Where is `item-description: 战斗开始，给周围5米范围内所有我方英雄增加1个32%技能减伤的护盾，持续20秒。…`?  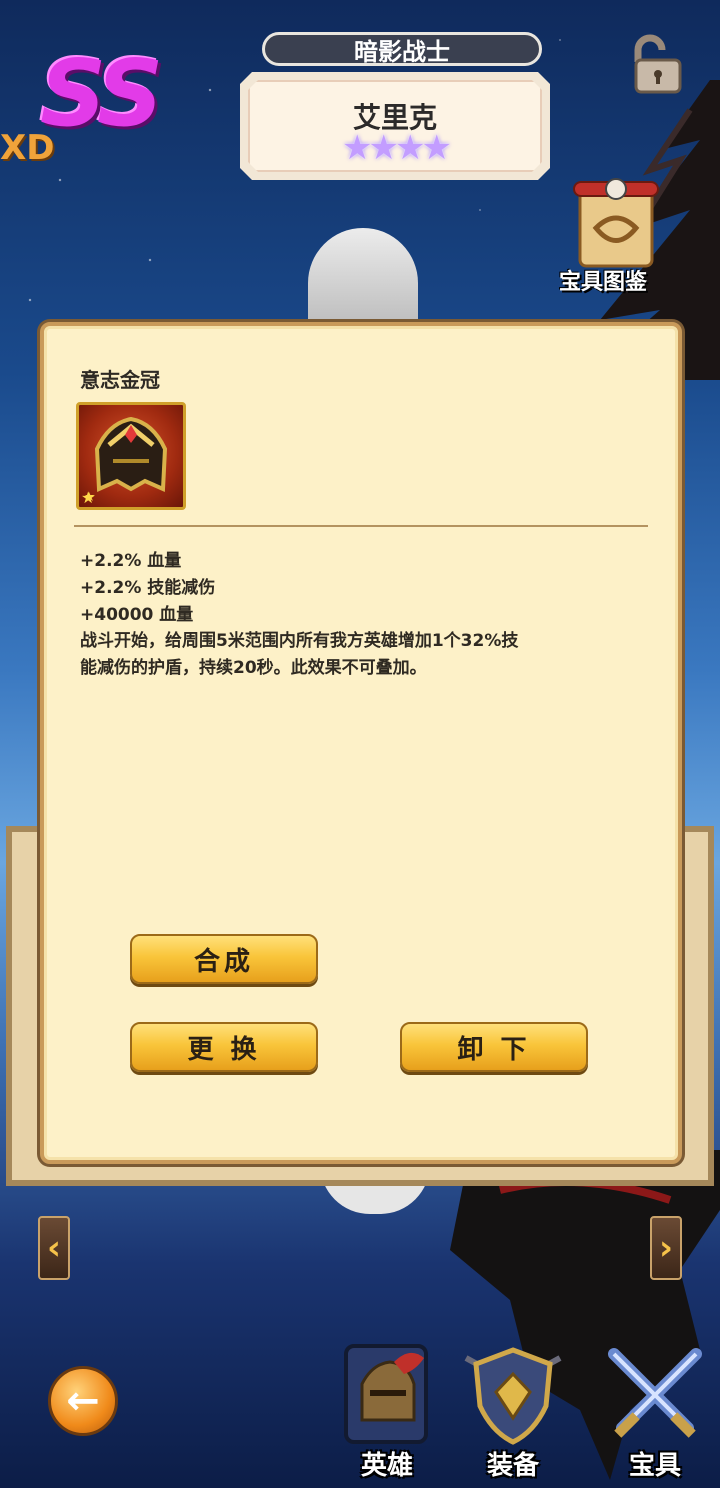 item-description: 战斗开始，给周围5米范围内所有我方英雄增加1个32%技能减伤的护盾，持续20秒。… is located at coordinates (299, 654).